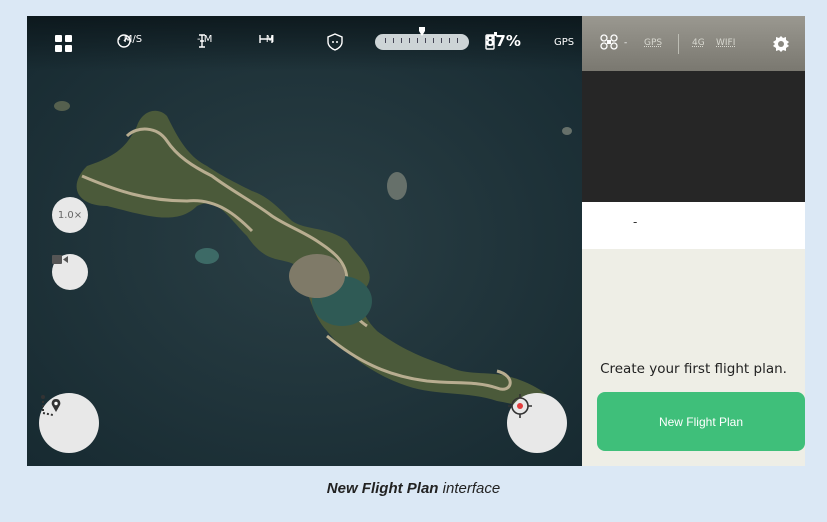 The width and height of the screenshot is (827, 522). What do you see at coordinates (69, 423) in the screenshot?
I see `route-planner-button` at bounding box center [69, 423].